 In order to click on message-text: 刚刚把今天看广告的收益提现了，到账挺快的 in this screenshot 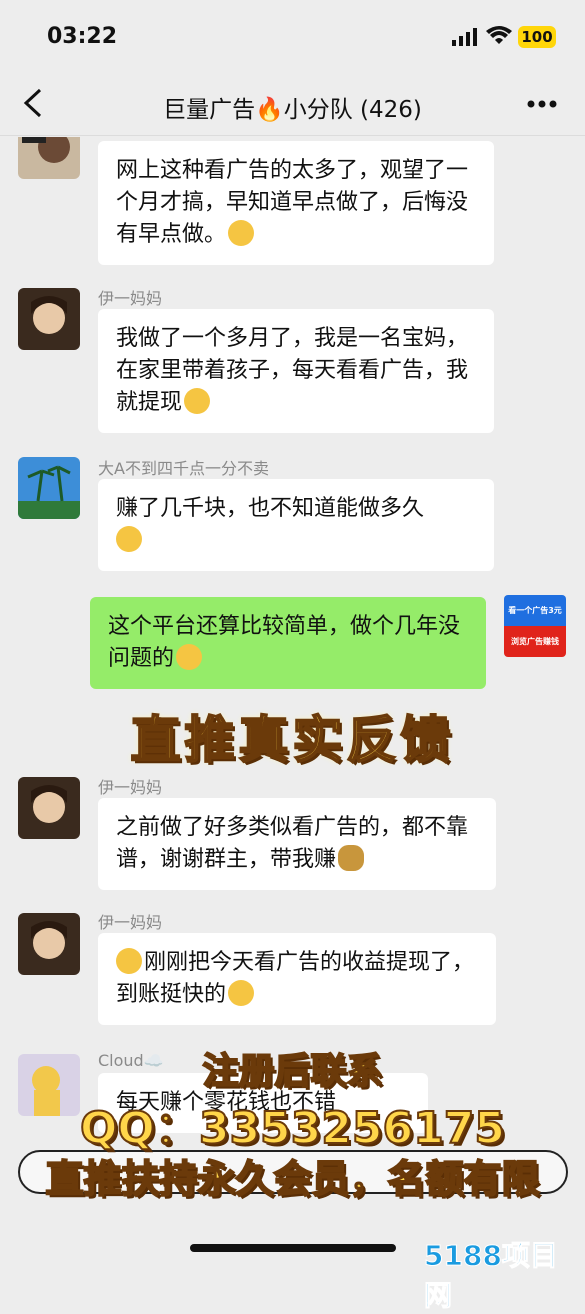, I will do `click(295, 978)`.